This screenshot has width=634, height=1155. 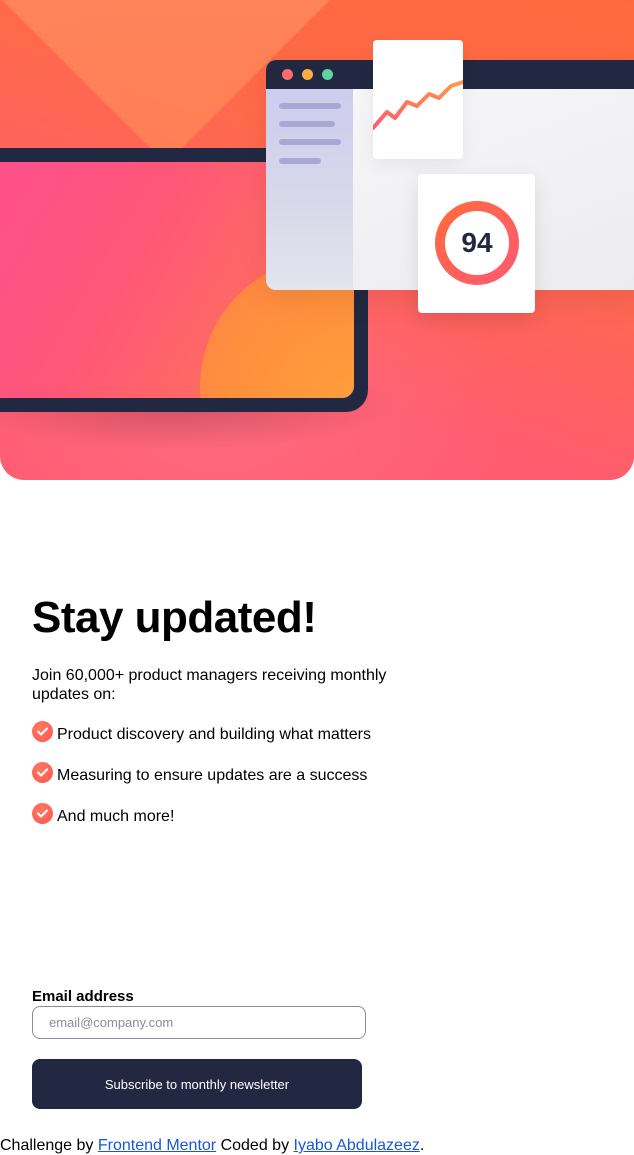 I want to click on attribution-suffix: ., so click(x=422, y=1145).